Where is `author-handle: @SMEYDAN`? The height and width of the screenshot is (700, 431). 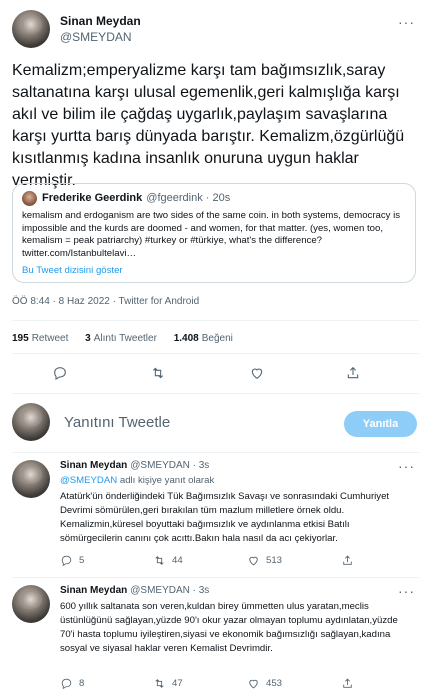
author-handle: @SMEYDAN is located at coordinates (96, 37).